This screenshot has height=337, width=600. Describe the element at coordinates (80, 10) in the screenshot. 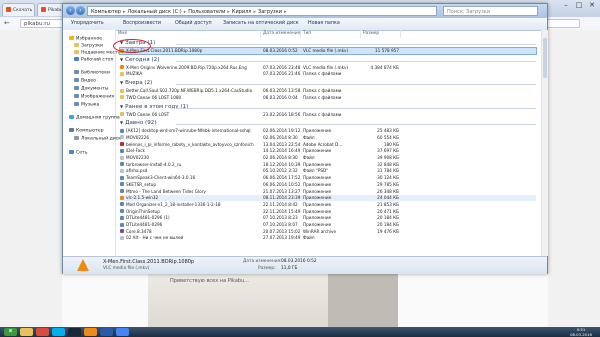

I see `forward-arrow-icon: ›` at that location.